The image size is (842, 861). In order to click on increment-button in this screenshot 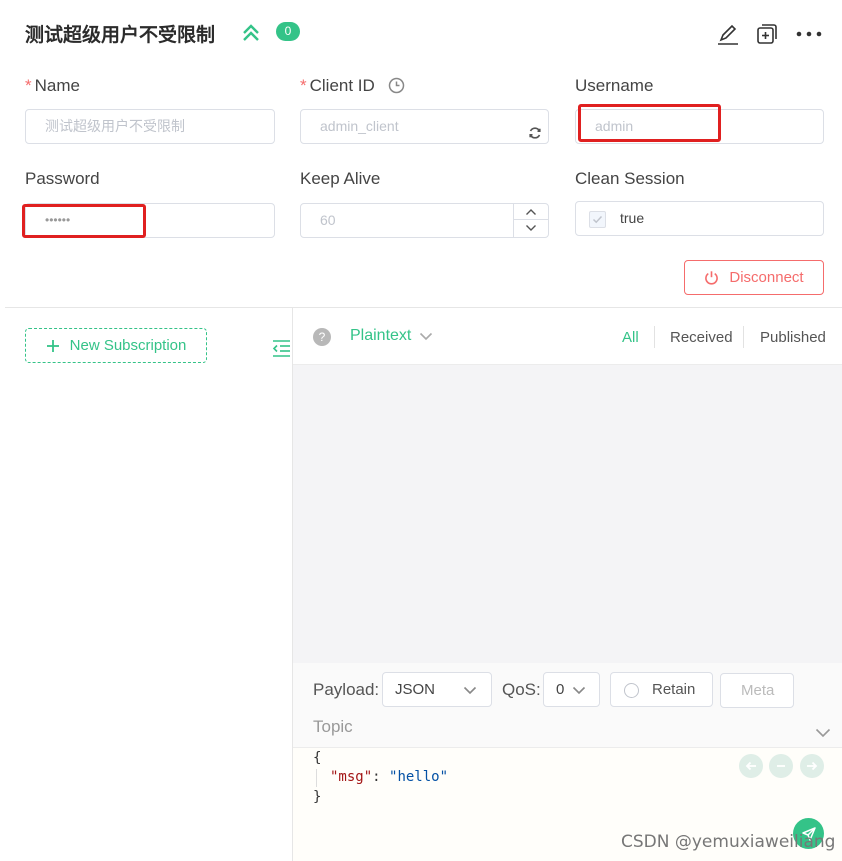, I will do `click(531, 212)`.